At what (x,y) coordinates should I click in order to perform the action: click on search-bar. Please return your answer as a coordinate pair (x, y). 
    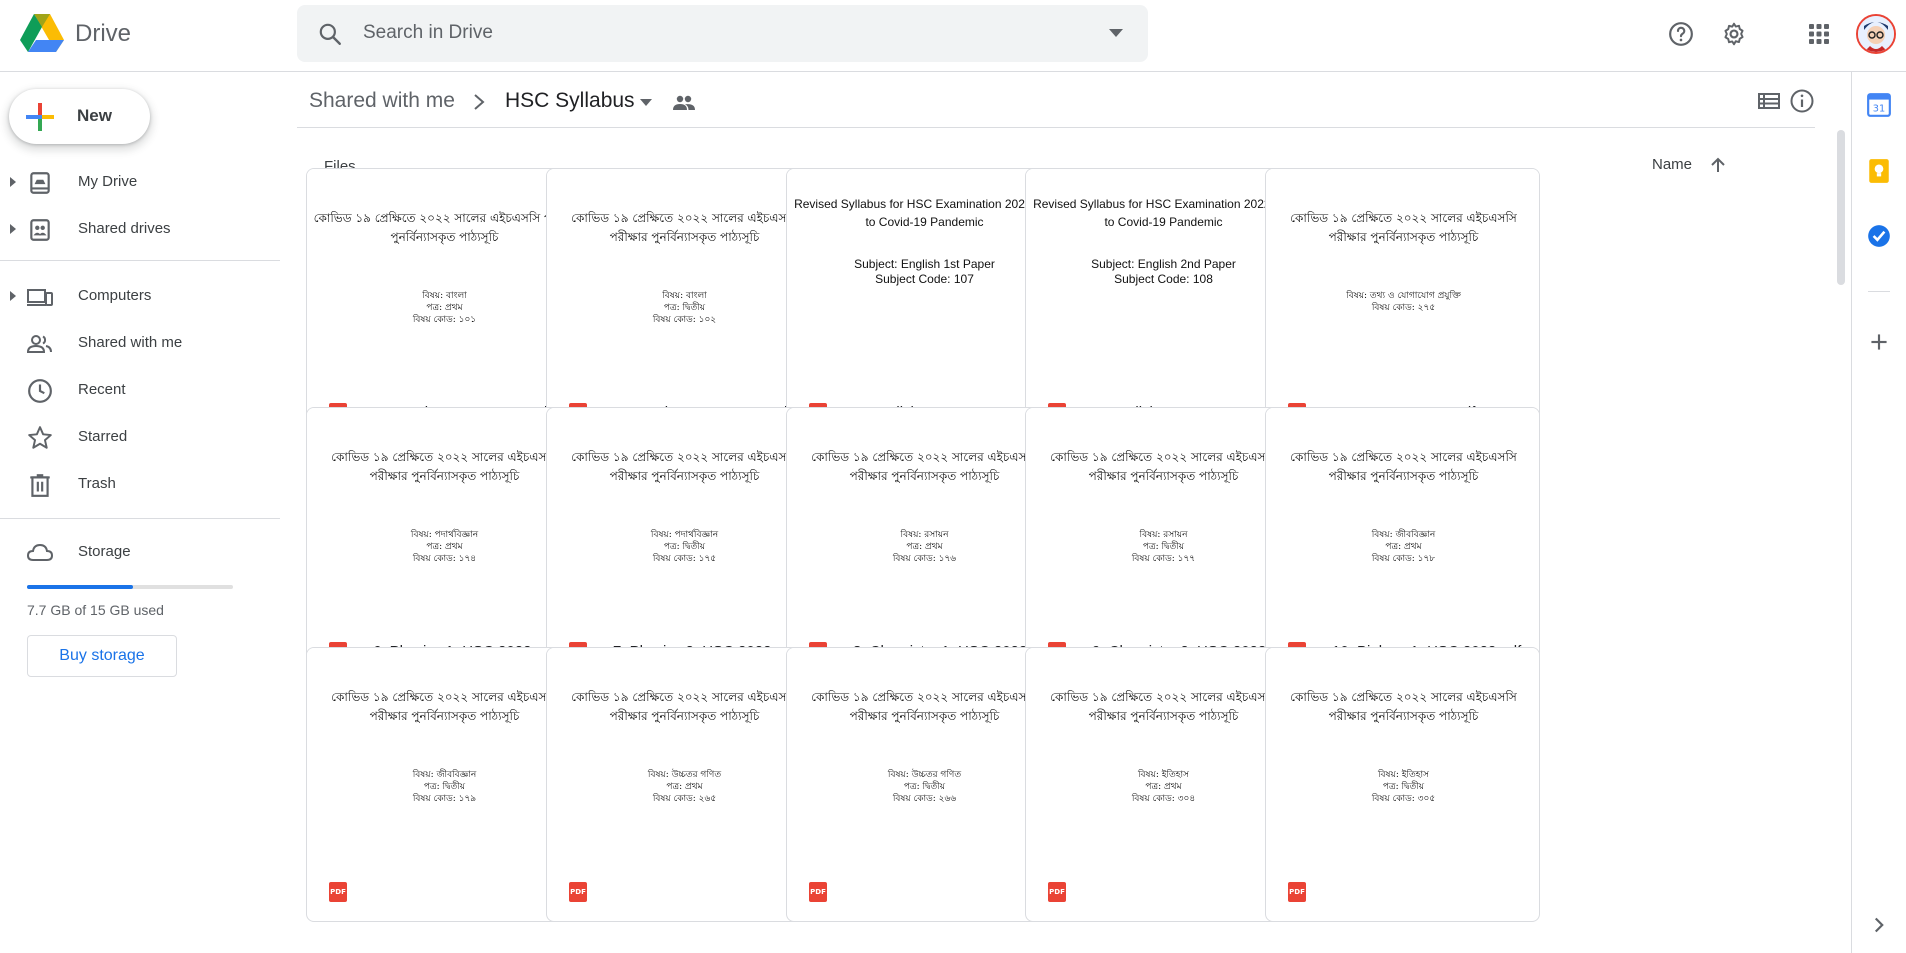
    Looking at the image, I should click on (722, 33).